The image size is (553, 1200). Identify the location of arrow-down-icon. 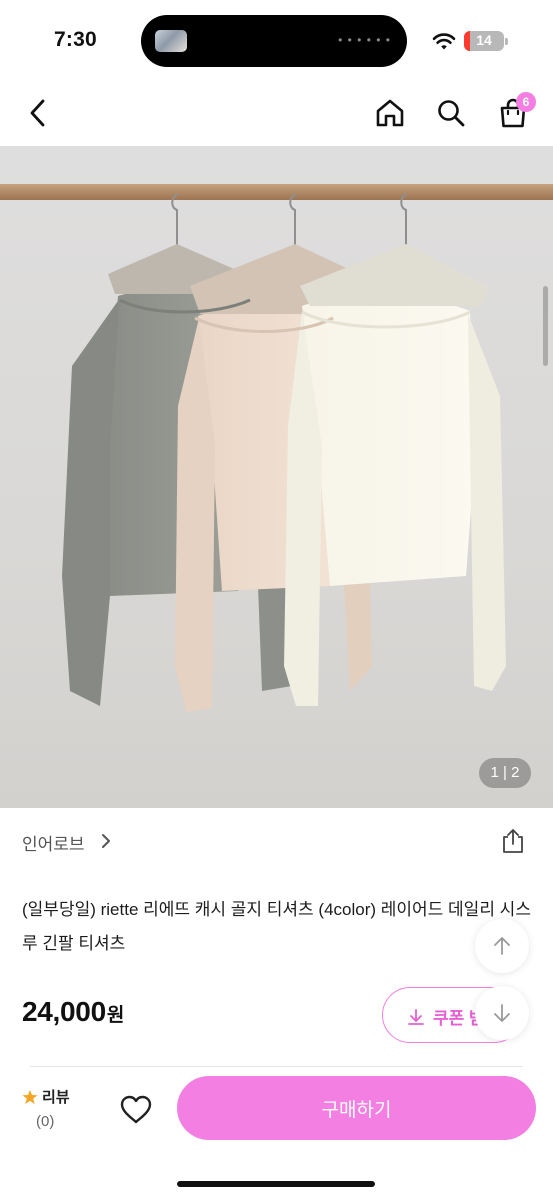
(502, 1013).